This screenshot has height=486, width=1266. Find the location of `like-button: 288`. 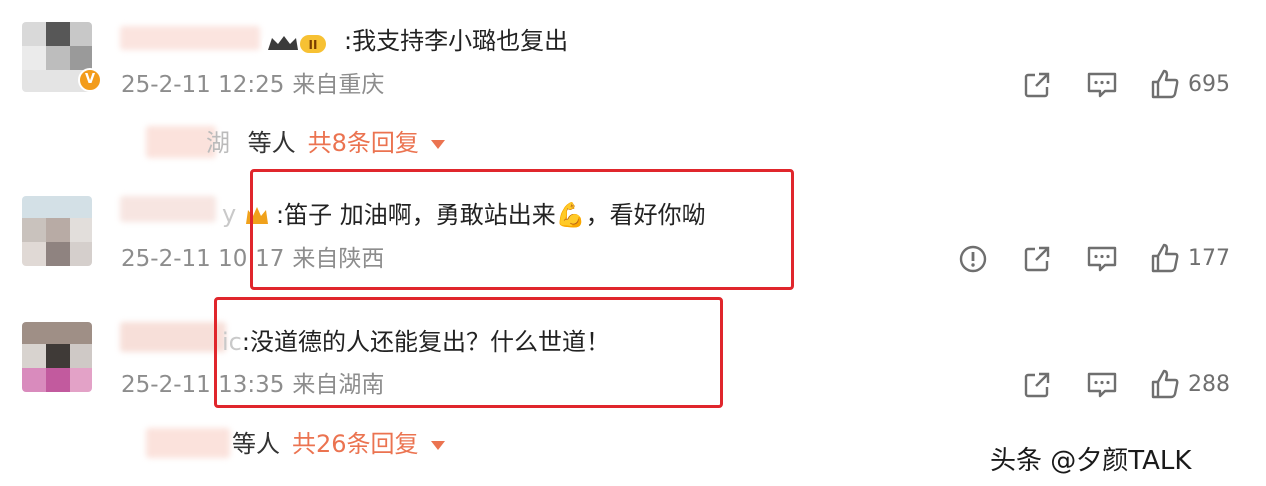

like-button: 288 is located at coordinates (1190, 384).